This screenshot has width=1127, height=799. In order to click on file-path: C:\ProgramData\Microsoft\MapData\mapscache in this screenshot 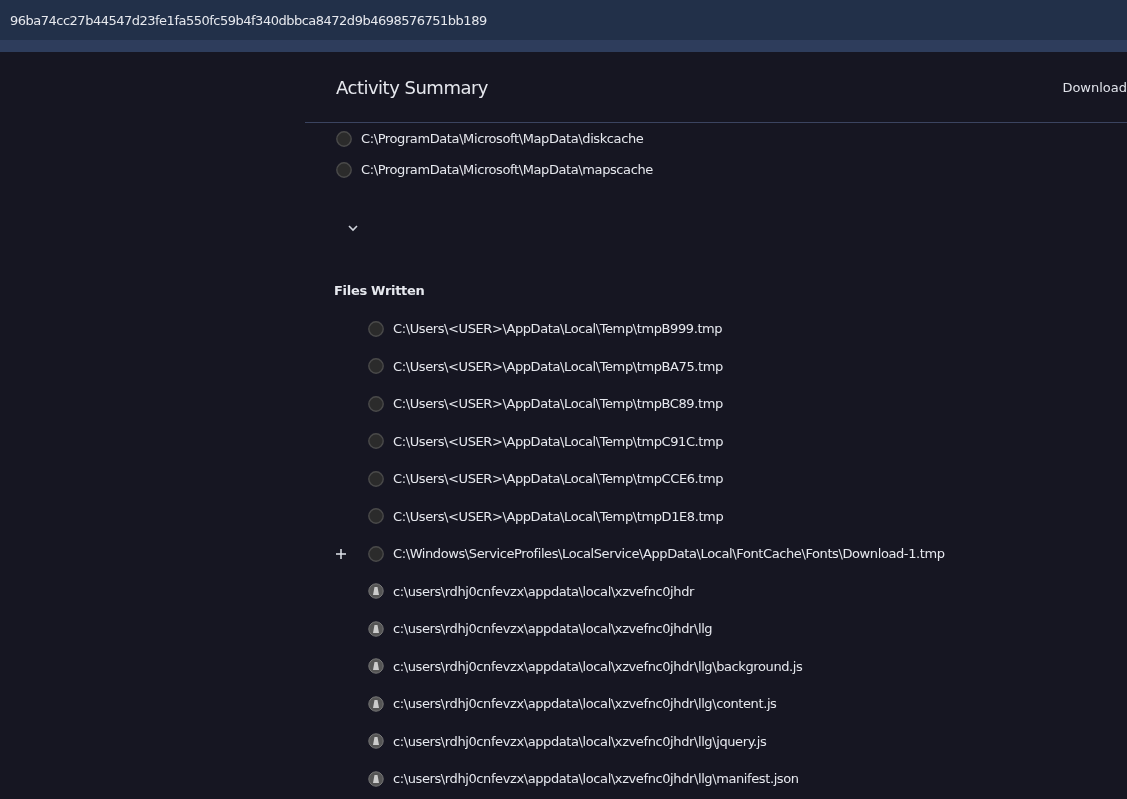, I will do `click(507, 169)`.